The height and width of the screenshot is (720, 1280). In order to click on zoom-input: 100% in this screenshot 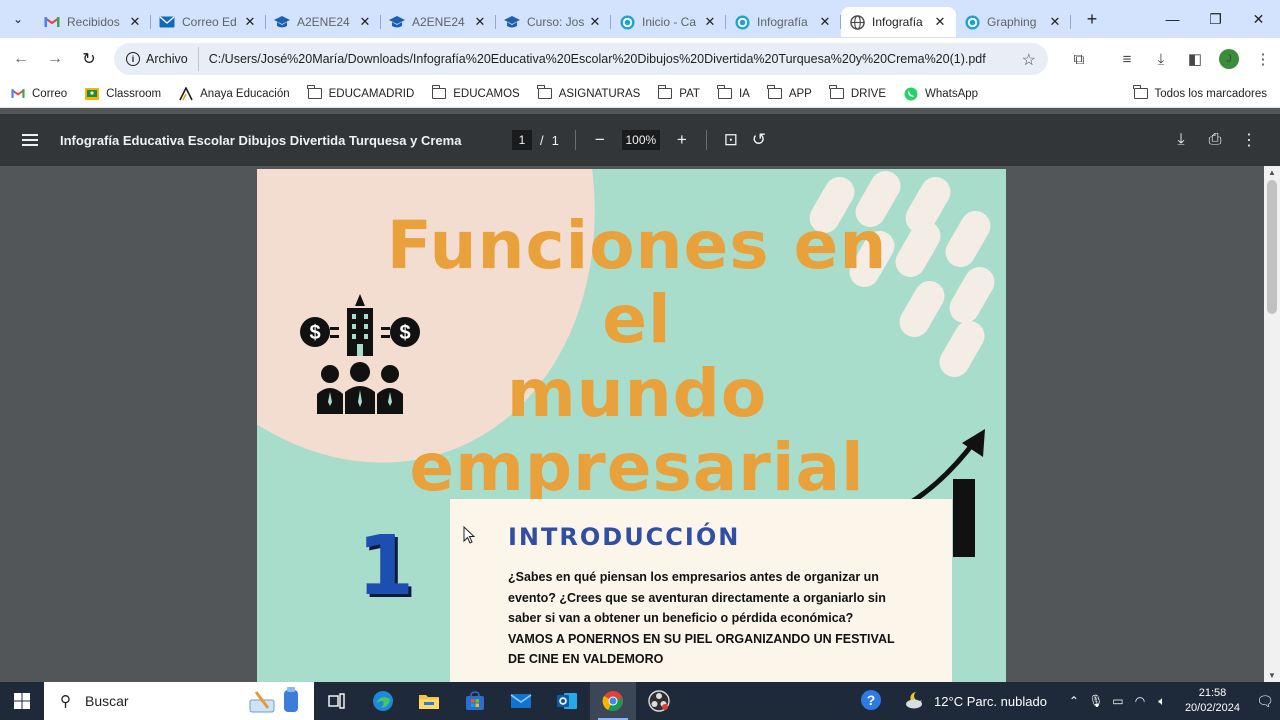, I will do `click(640, 140)`.